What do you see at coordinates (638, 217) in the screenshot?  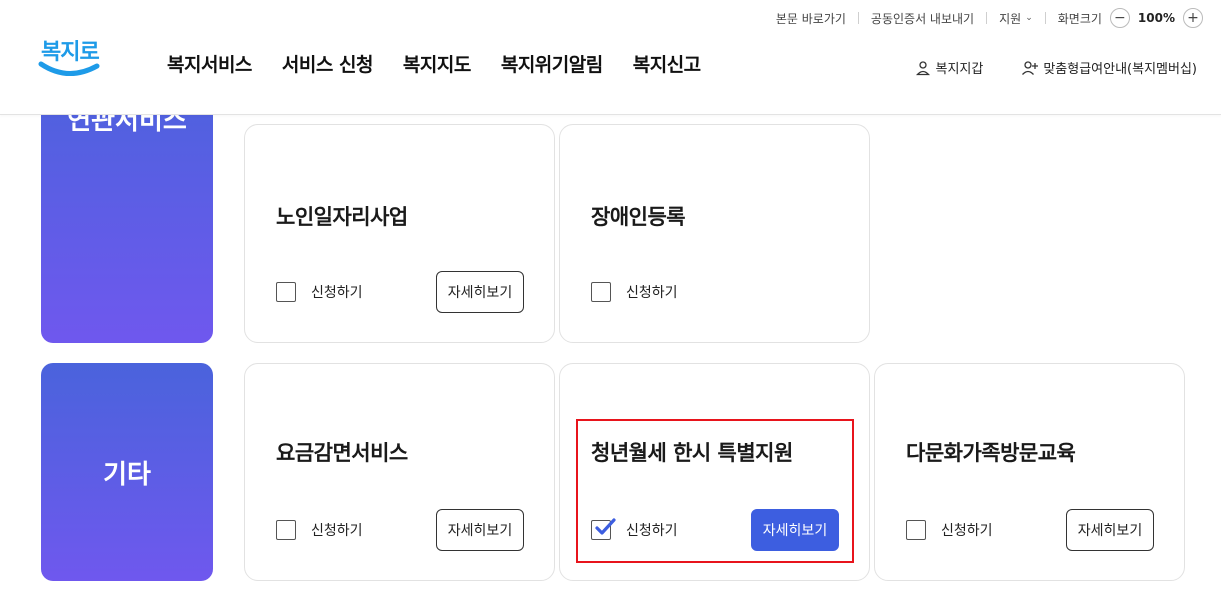 I see `service-title: 장애인등록` at bounding box center [638, 217].